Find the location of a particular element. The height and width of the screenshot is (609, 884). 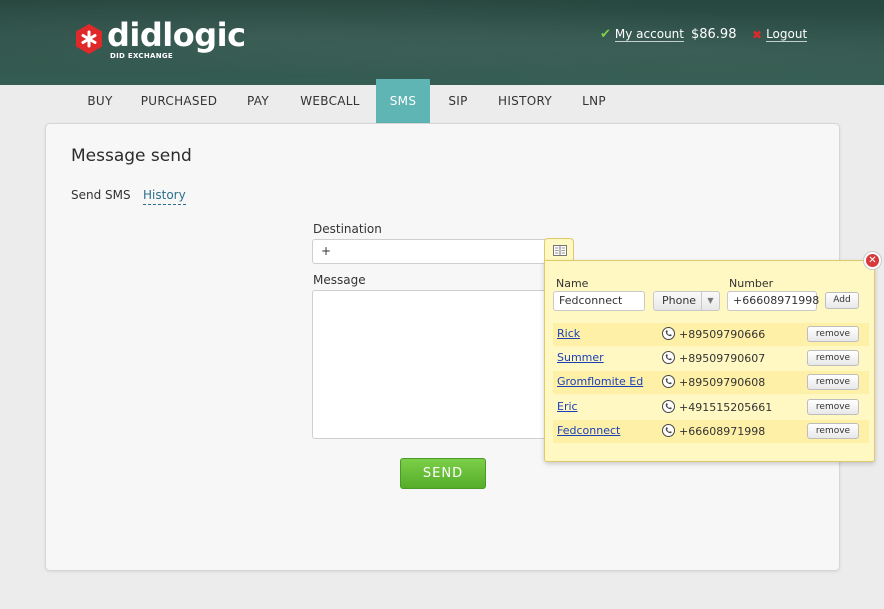

address-book-toggle is located at coordinates (559, 250).